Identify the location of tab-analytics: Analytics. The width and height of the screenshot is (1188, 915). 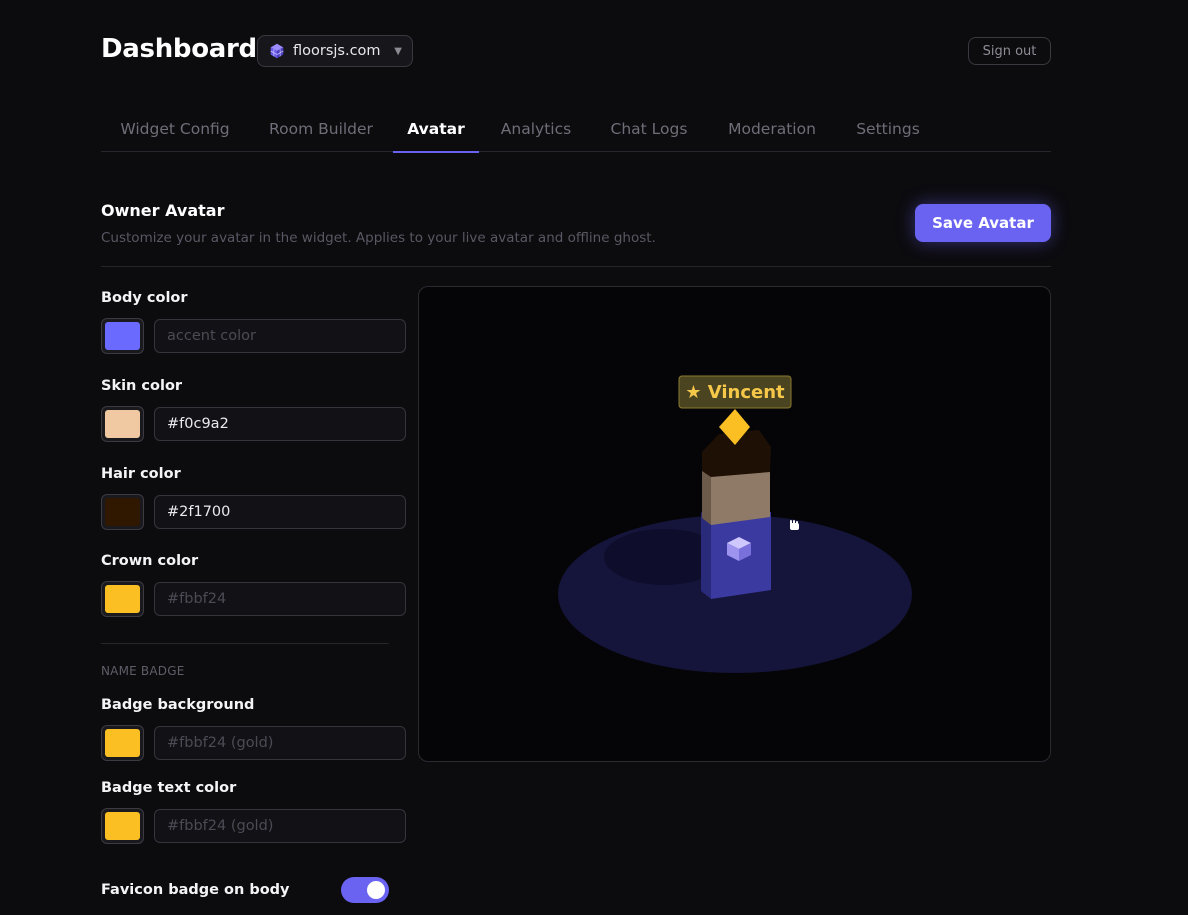
(536, 129).